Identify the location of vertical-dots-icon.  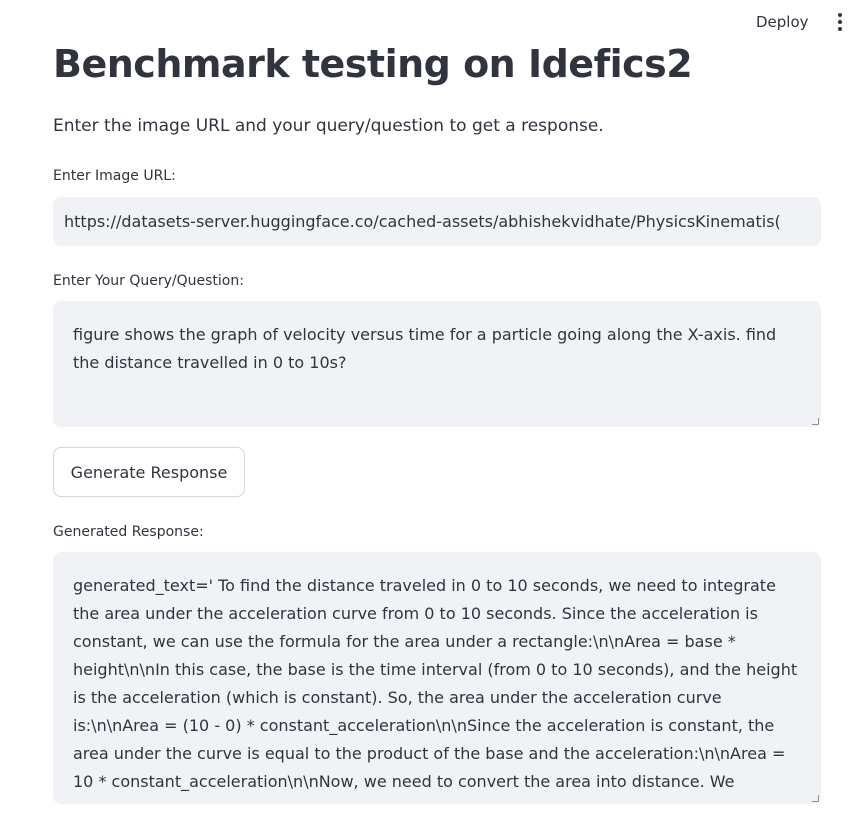
(840, 15).